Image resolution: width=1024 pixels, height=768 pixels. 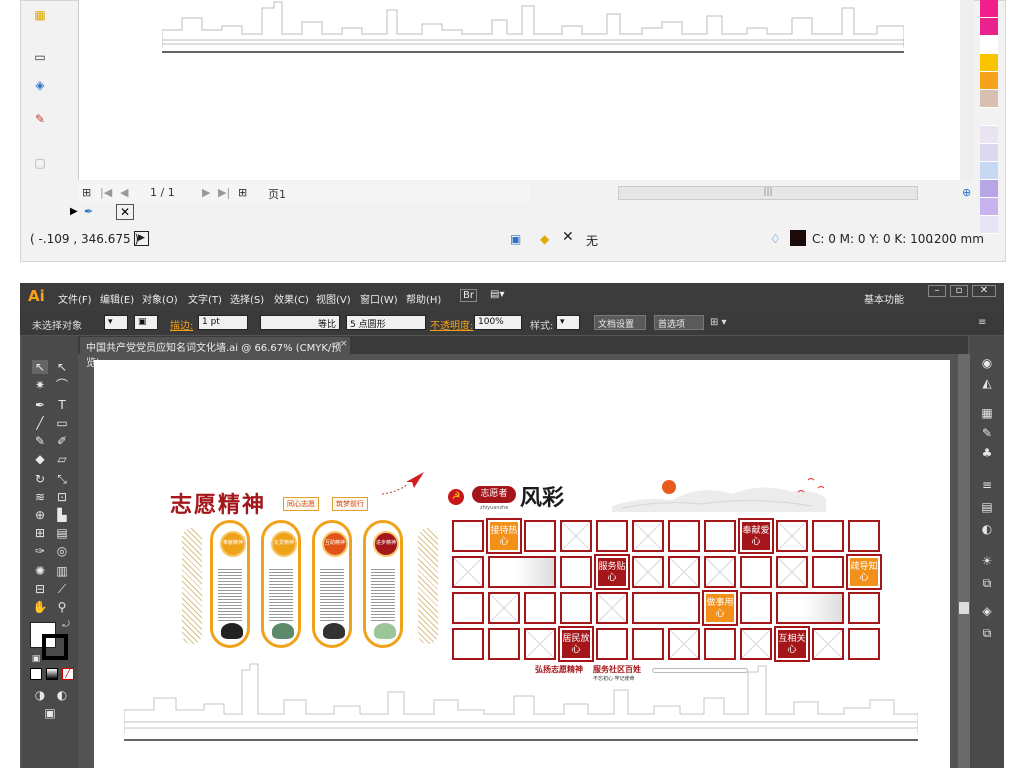 I want to click on swap-colors-icon: ⤾, so click(x=66, y=625).